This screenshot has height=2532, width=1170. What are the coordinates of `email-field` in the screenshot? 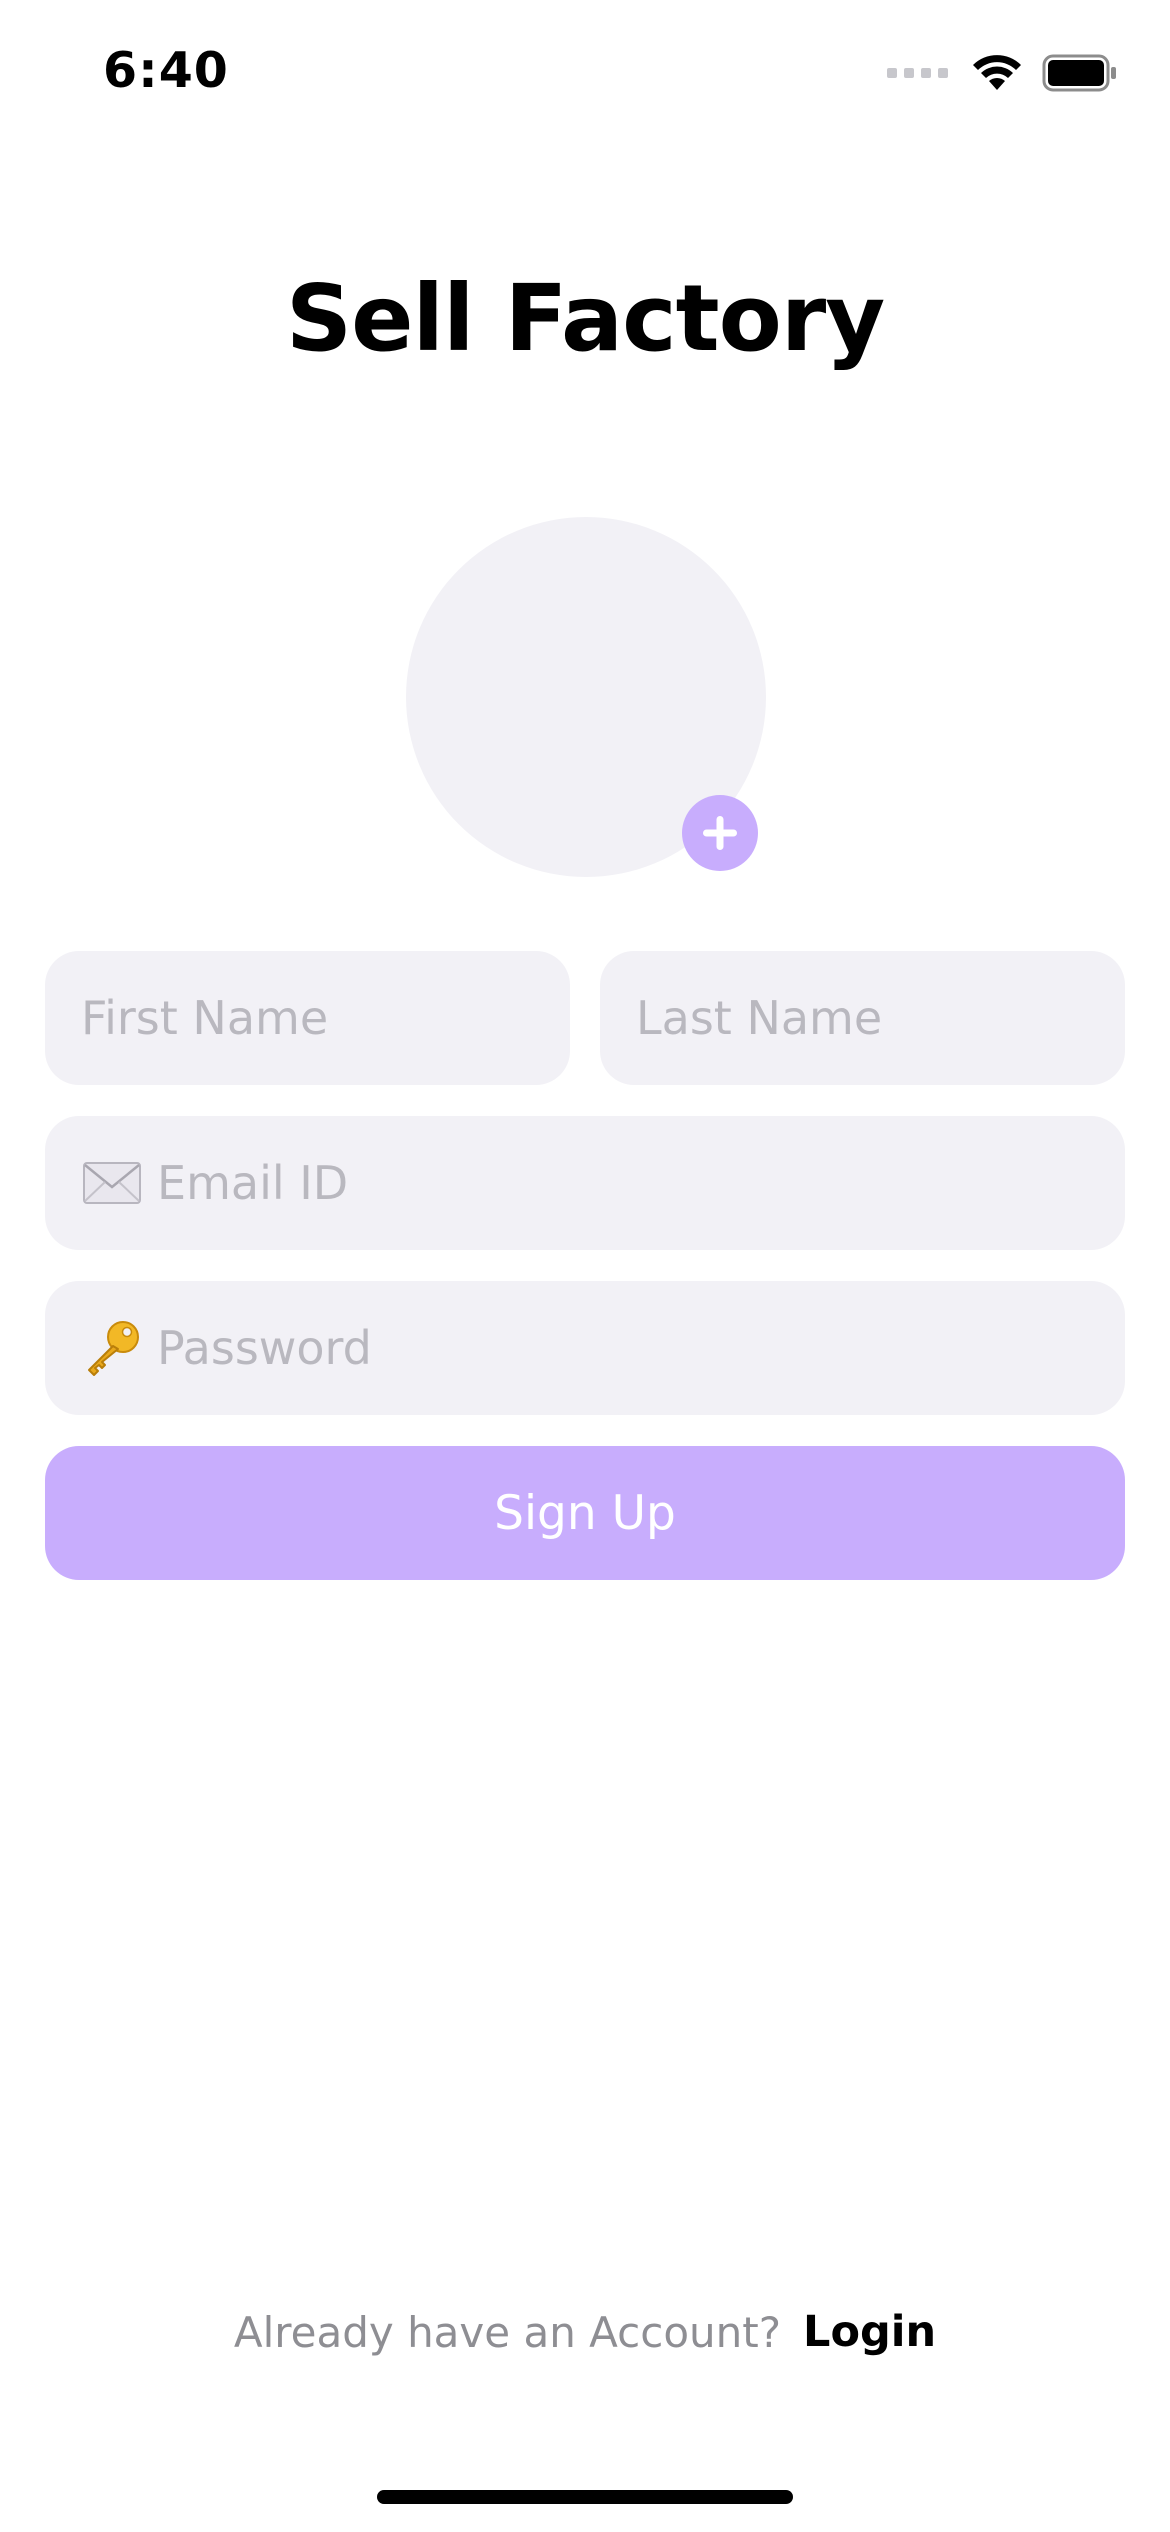 It's located at (585, 1183).